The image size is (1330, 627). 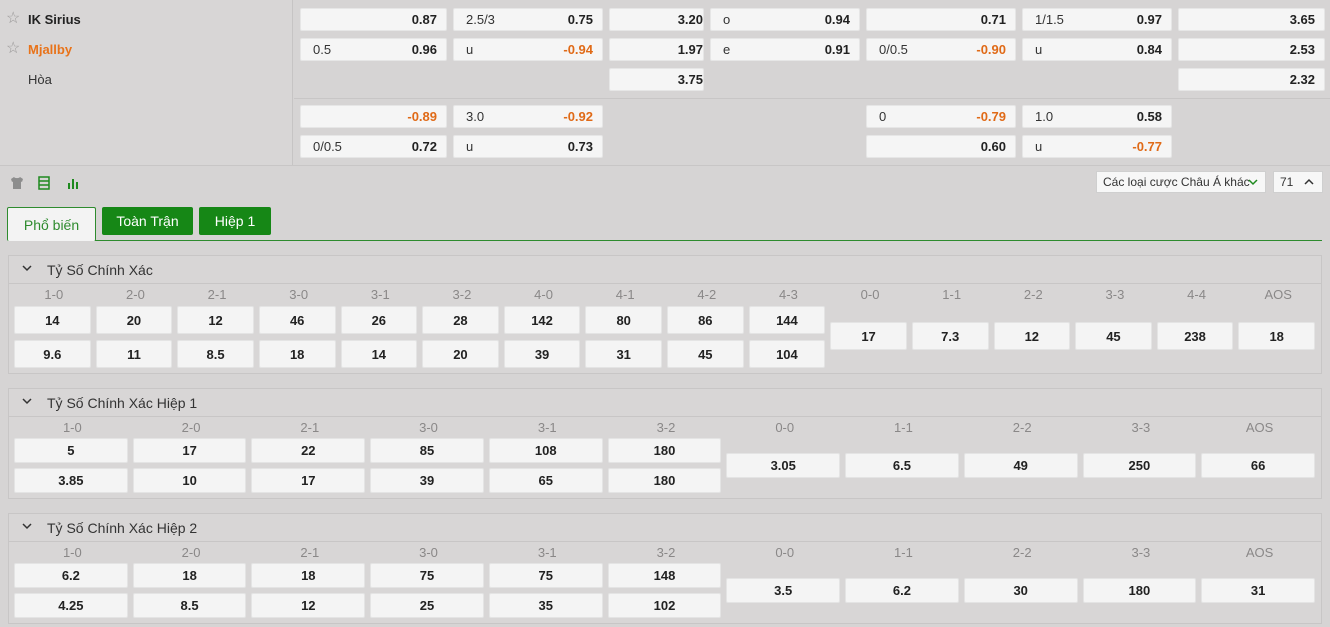 What do you see at coordinates (51, 224) in the screenshot?
I see `tab-popular: Phổ biến` at bounding box center [51, 224].